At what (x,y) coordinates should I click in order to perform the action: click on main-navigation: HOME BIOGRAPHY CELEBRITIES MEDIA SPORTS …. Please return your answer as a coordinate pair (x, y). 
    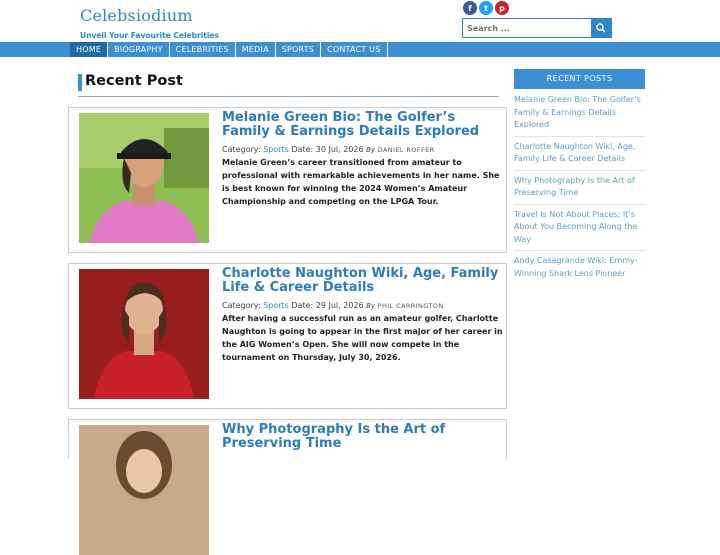
    Looking at the image, I should click on (360, 49).